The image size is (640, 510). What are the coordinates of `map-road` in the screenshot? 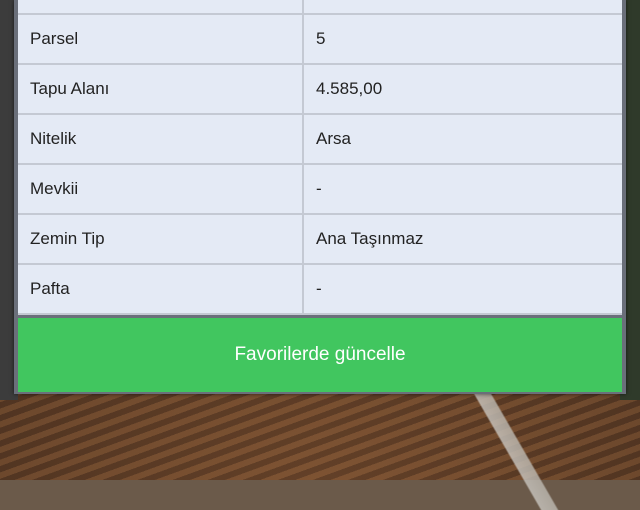 It's located at (515, 450).